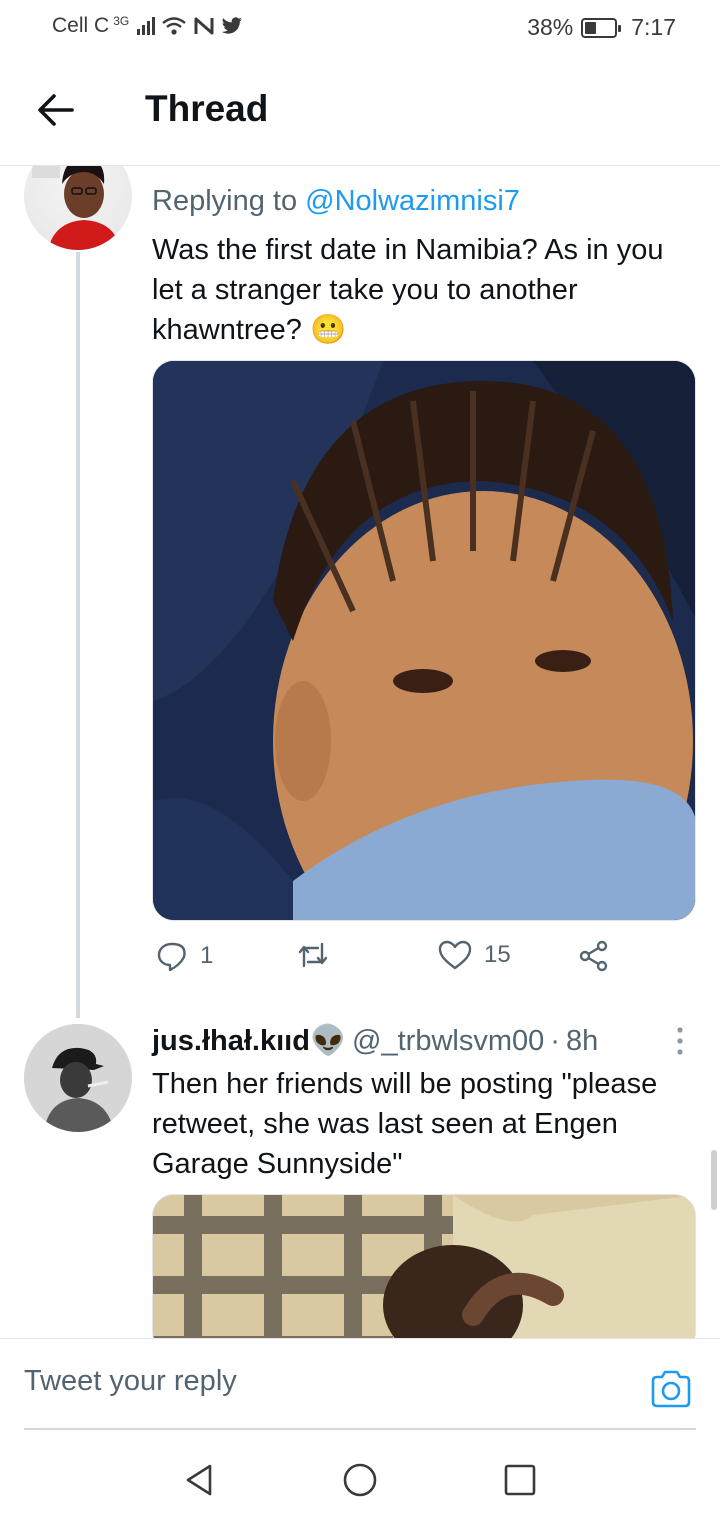 The width and height of the screenshot is (720, 1520). Describe the element at coordinates (174, 26) in the screenshot. I see `wifi-icon` at that location.